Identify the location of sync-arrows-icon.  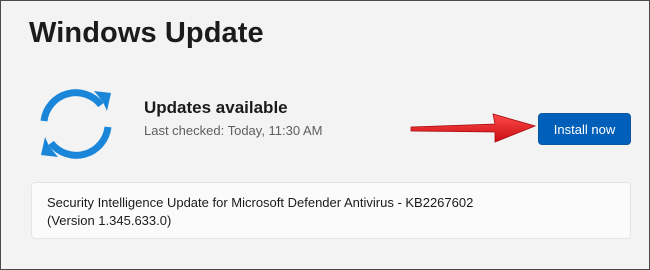
(76, 124).